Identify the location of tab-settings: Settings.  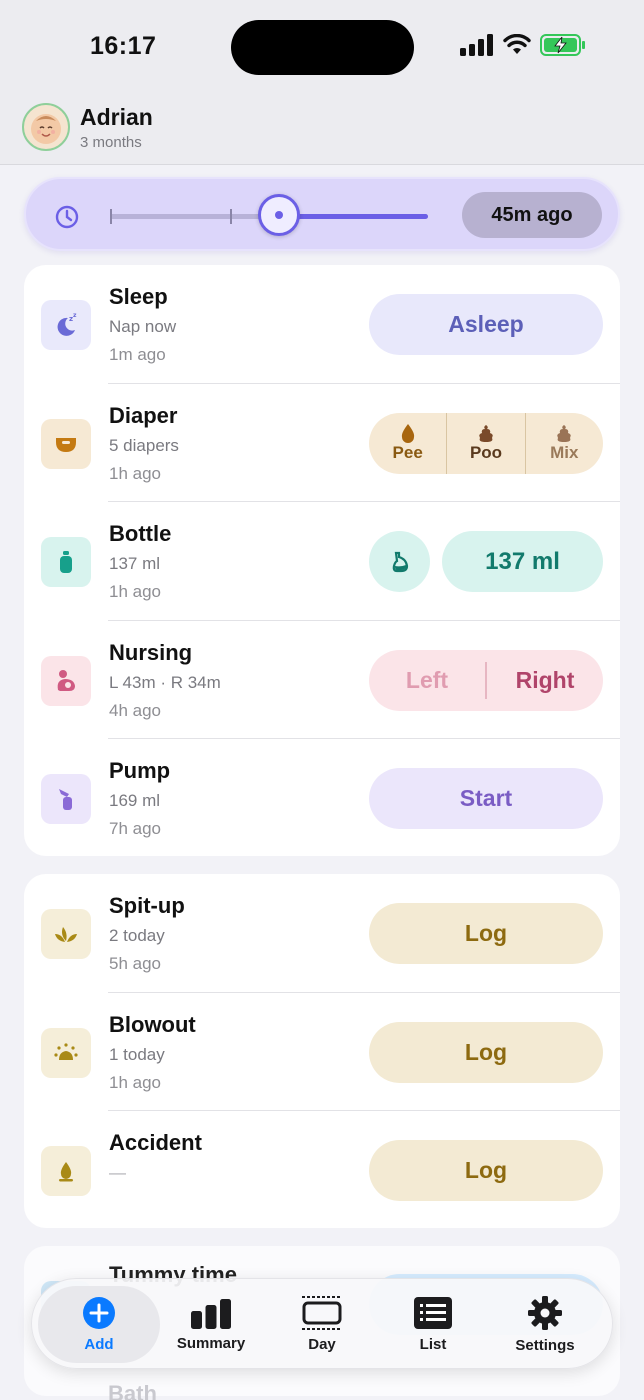
(545, 1324).